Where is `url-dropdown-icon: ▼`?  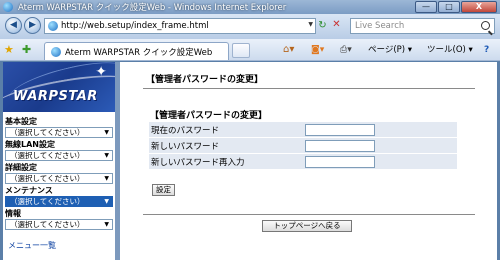
url-dropdown-icon: ▼ is located at coordinates (310, 24).